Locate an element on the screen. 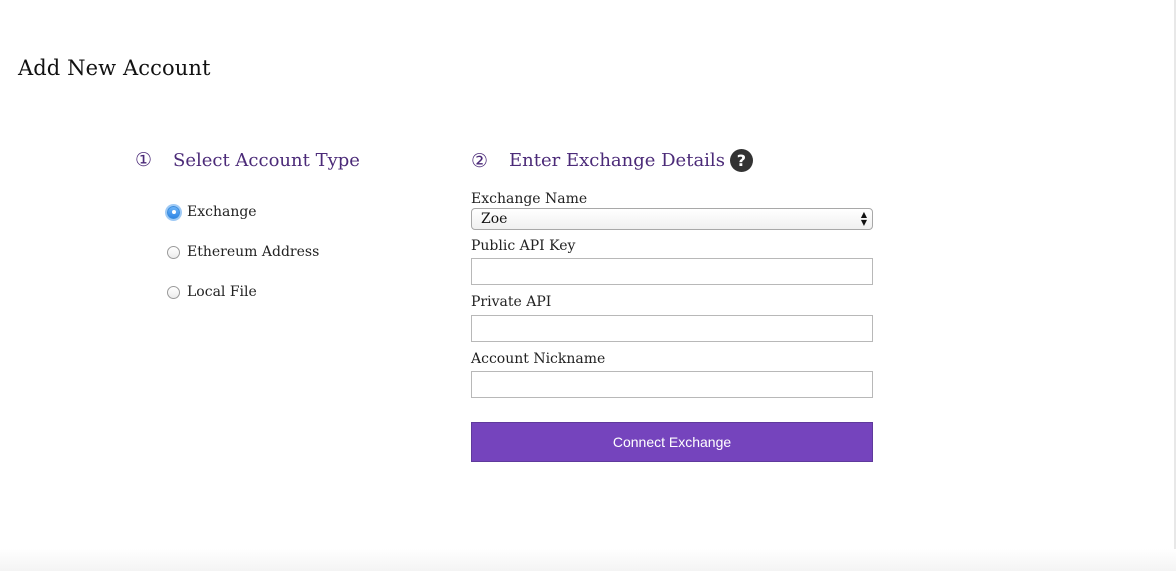 This screenshot has height=571, width=1176. step1-heading: ① Select Account Type is located at coordinates (247, 160).